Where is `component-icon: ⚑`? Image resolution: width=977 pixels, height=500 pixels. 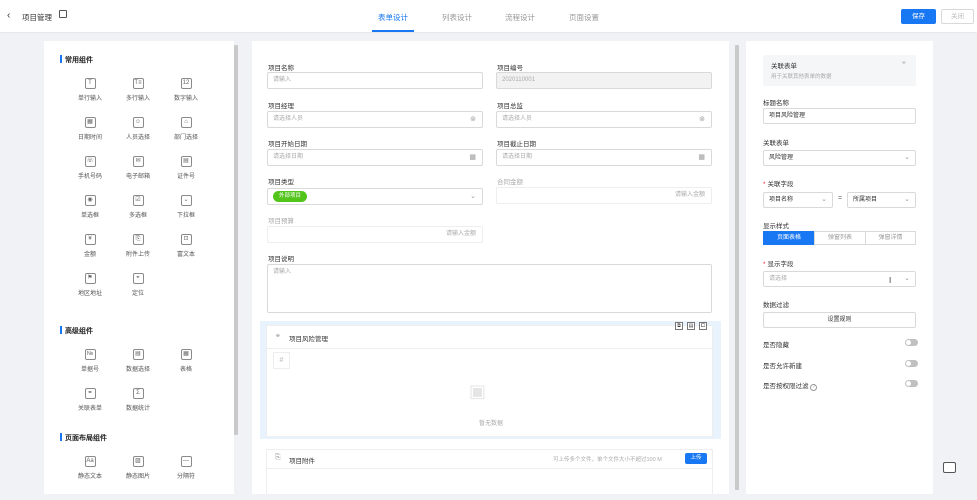
component-icon: ⚑ is located at coordinates (90, 278).